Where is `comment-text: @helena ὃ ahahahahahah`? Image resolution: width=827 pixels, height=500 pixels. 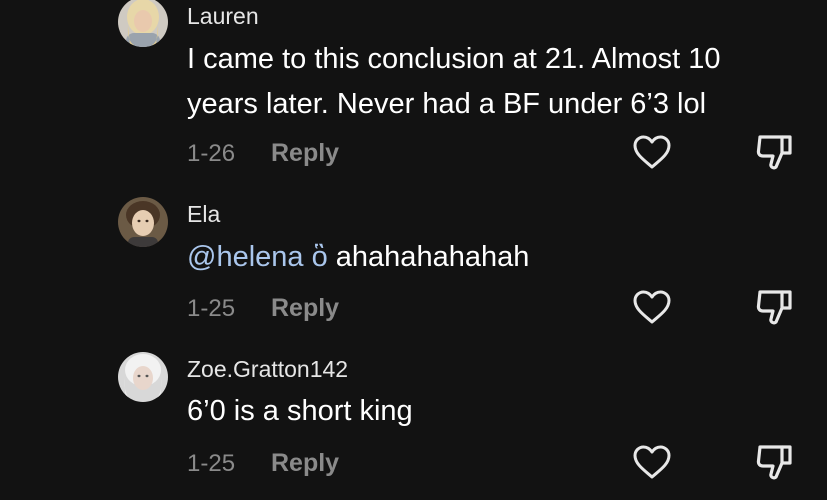 comment-text: @helena ὃ ahahahahahah is located at coordinates (492, 257).